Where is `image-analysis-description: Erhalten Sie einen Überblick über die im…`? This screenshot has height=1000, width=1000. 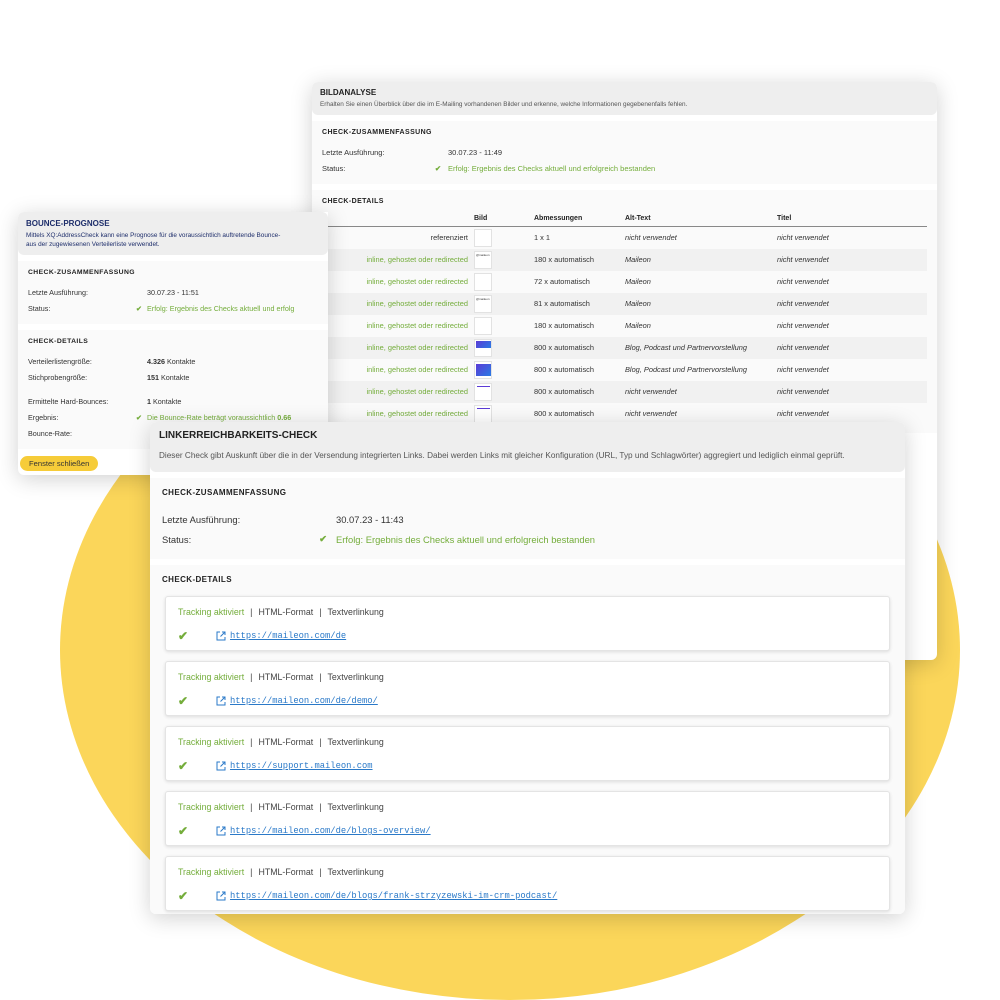 image-analysis-description: Erhalten Sie einen Überblick über die im… is located at coordinates (504, 104).